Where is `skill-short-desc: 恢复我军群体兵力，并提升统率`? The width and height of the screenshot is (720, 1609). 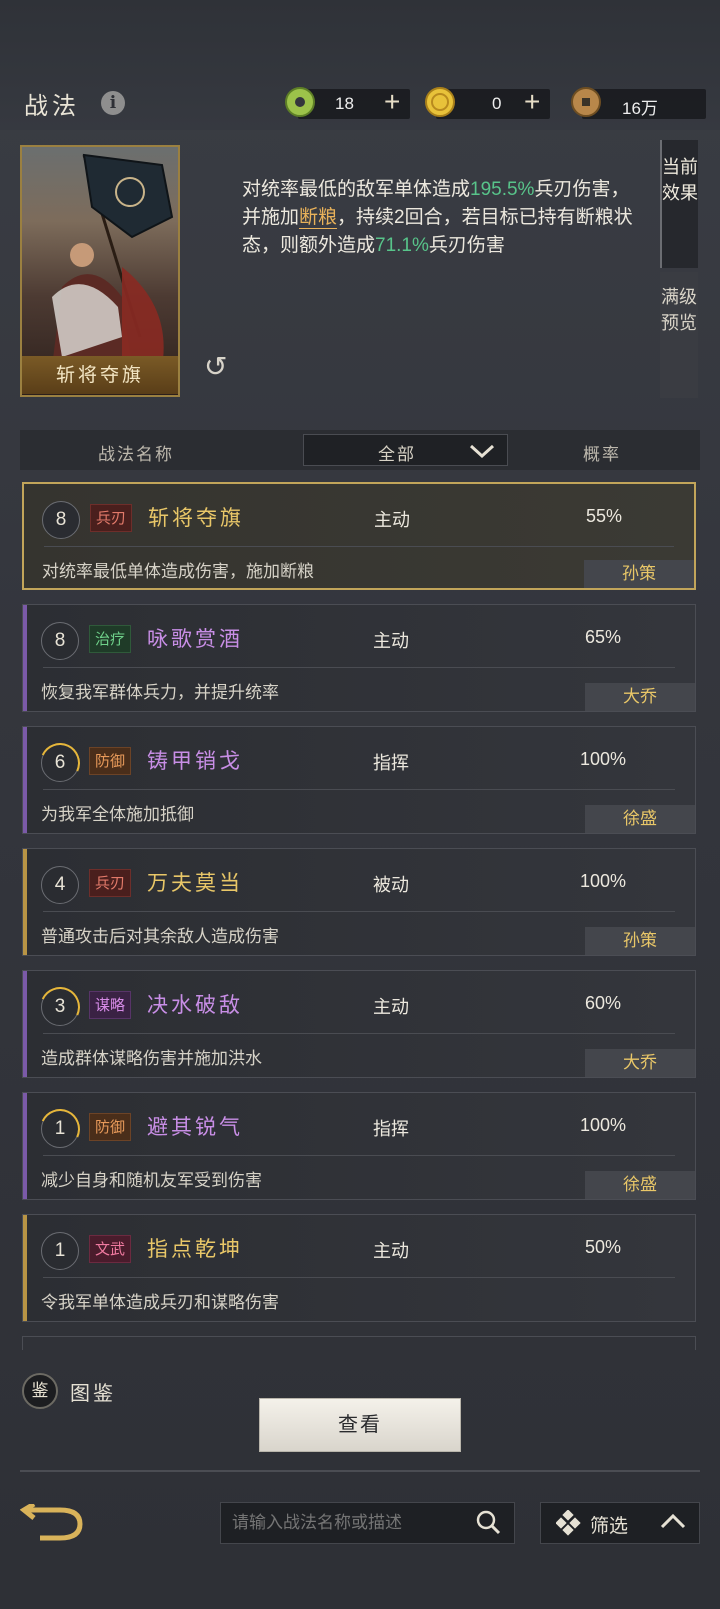 skill-short-desc: 恢复我军群体兵力，并提升统率 is located at coordinates (160, 692).